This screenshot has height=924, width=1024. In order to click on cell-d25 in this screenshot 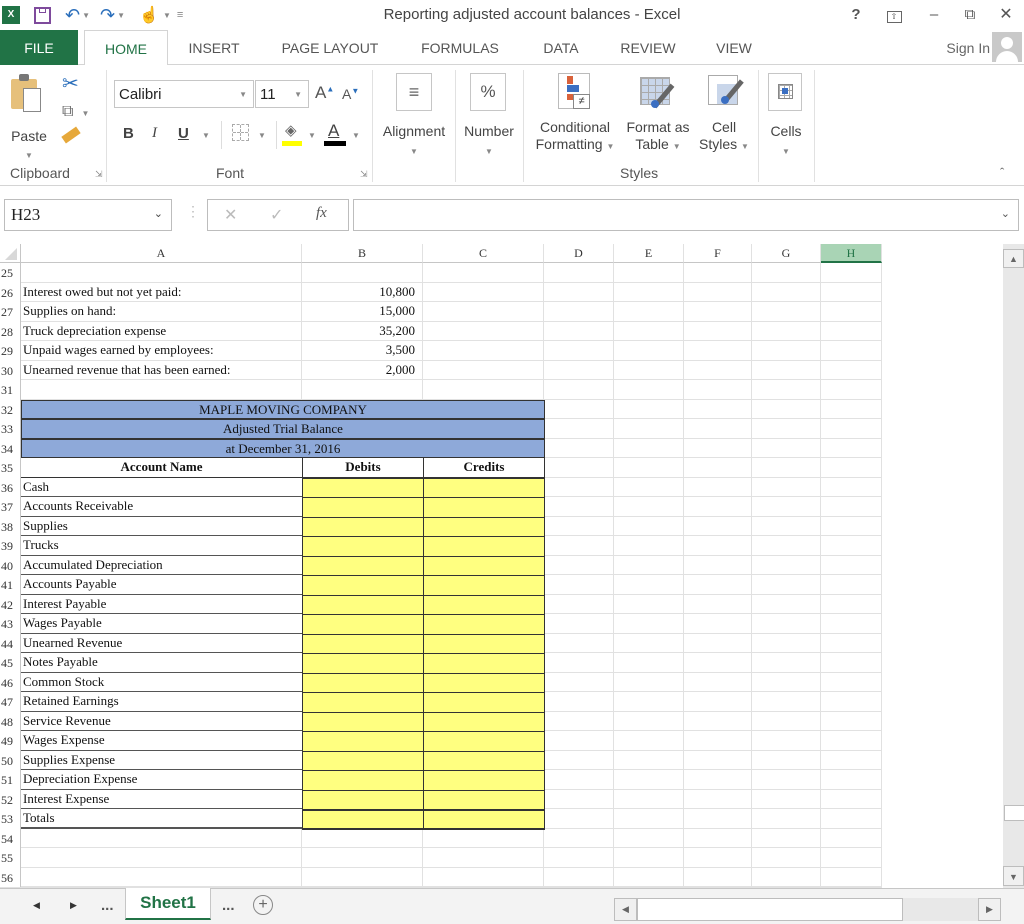, I will do `click(579, 273)`.